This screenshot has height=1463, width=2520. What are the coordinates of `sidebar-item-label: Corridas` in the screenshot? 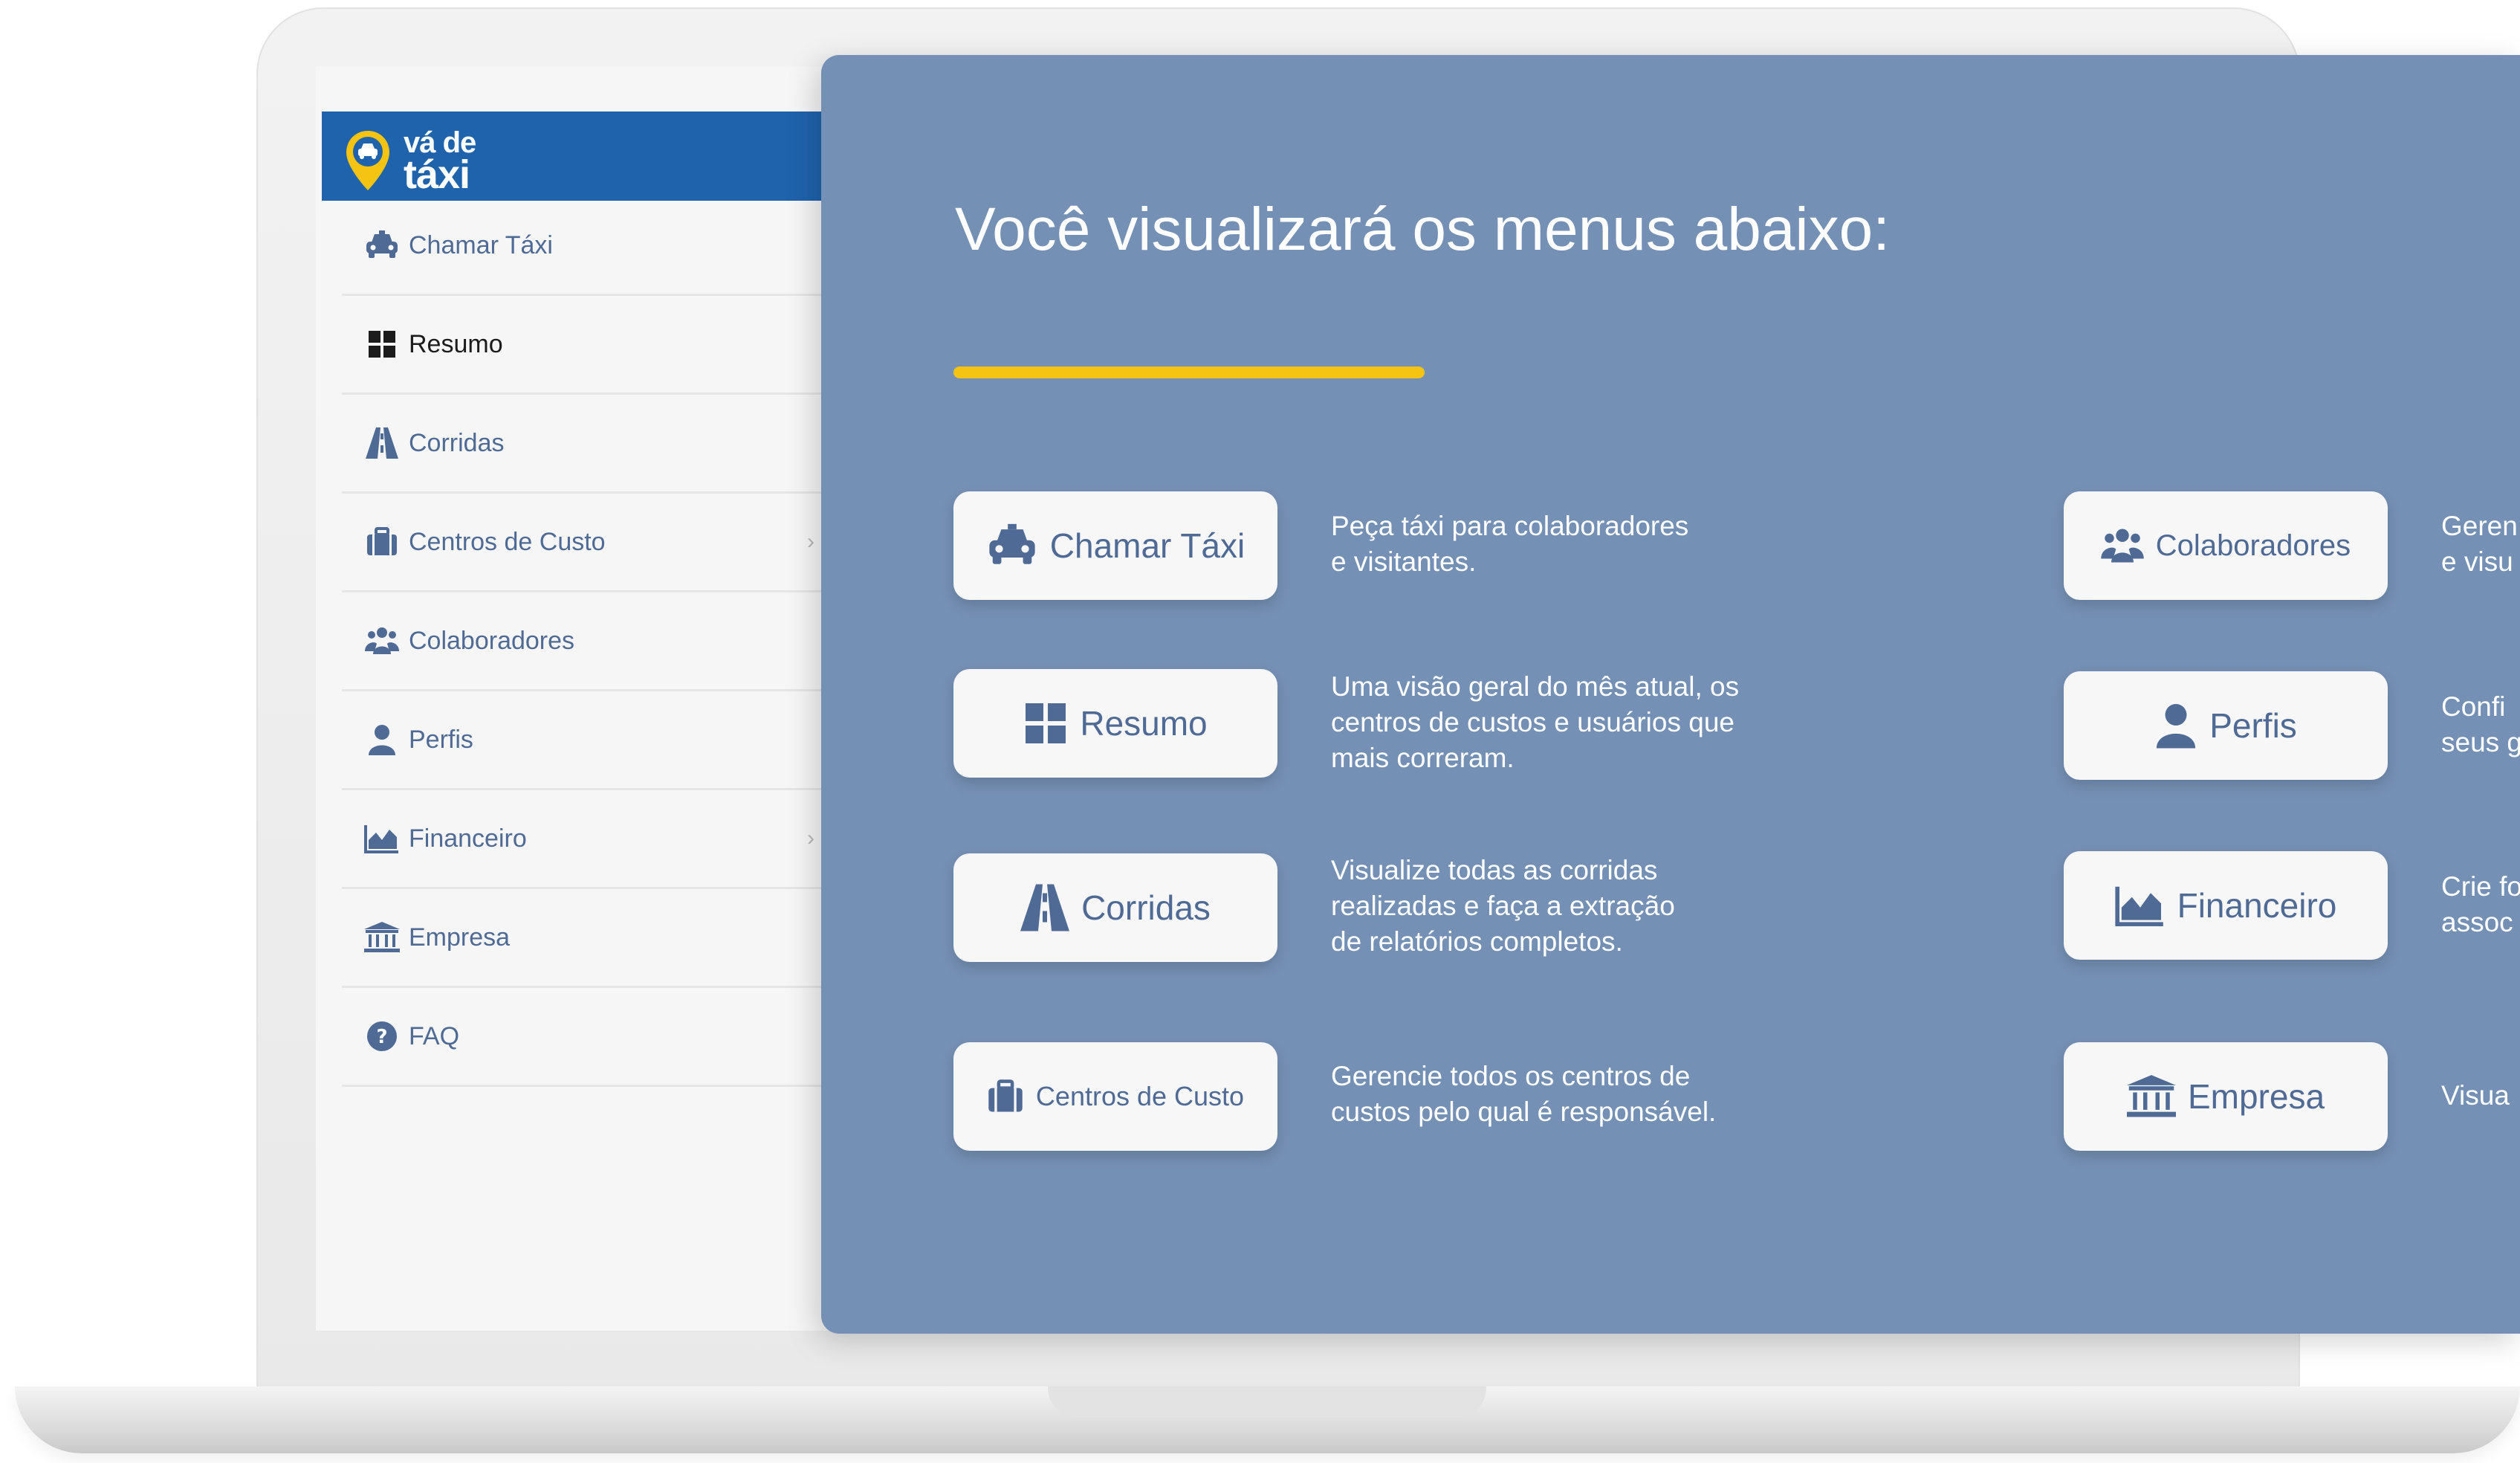 It's located at (457, 442).